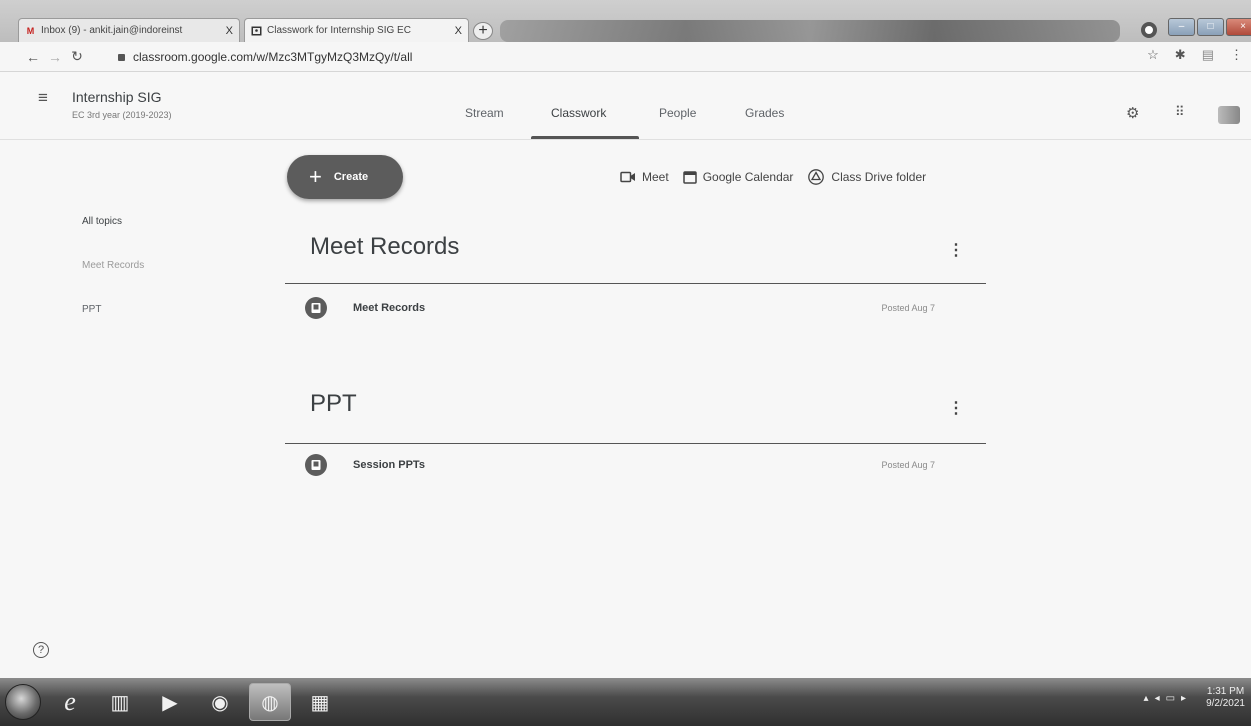  I want to click on meet-label: Meet, so click(655, 177).